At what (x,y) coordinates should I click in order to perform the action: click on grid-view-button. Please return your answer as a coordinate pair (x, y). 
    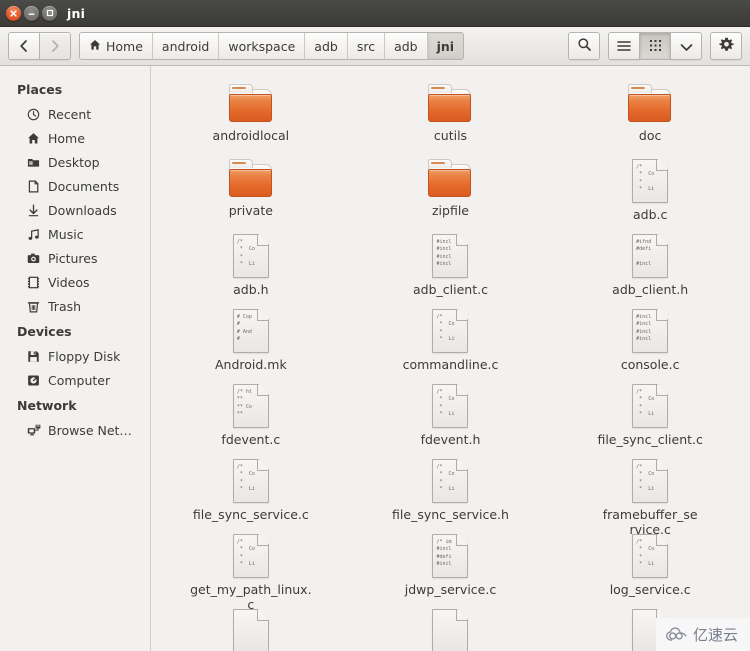
    Looking at the image, I should click on (655, 46).